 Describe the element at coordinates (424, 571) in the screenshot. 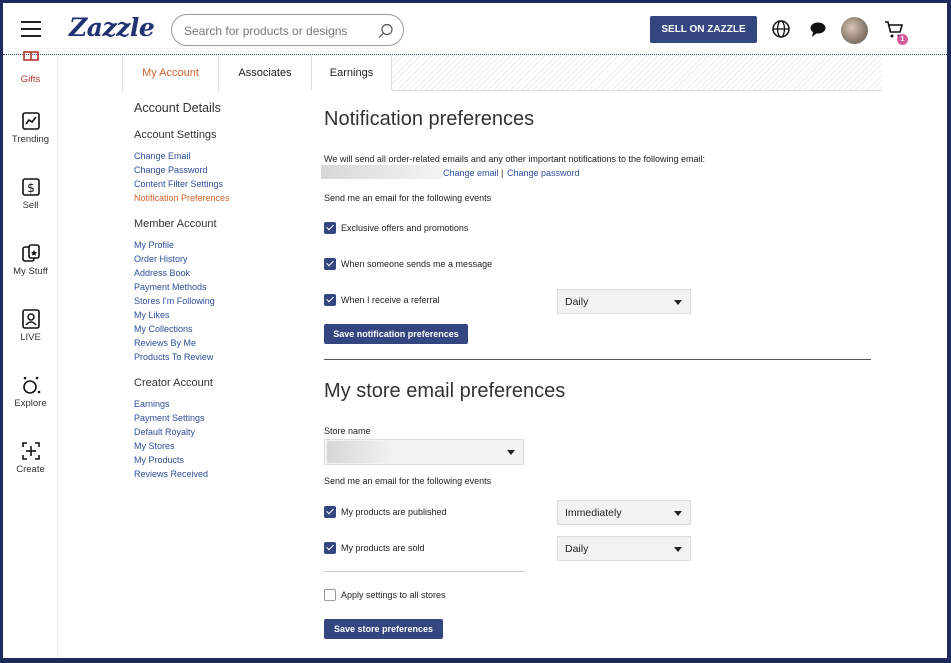

I see `apply-divider` at that location.